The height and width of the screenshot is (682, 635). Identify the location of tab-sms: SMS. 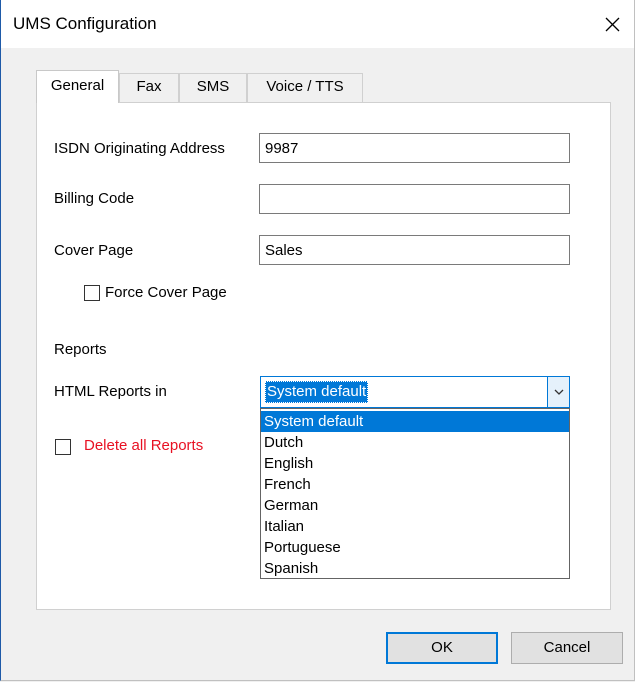
(213, 87).